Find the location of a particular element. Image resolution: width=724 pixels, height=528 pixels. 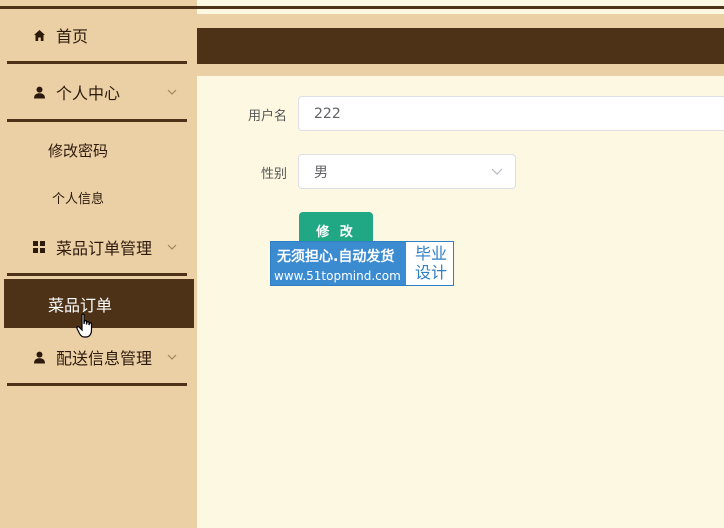

top-border is located at coordinates (362, 7).